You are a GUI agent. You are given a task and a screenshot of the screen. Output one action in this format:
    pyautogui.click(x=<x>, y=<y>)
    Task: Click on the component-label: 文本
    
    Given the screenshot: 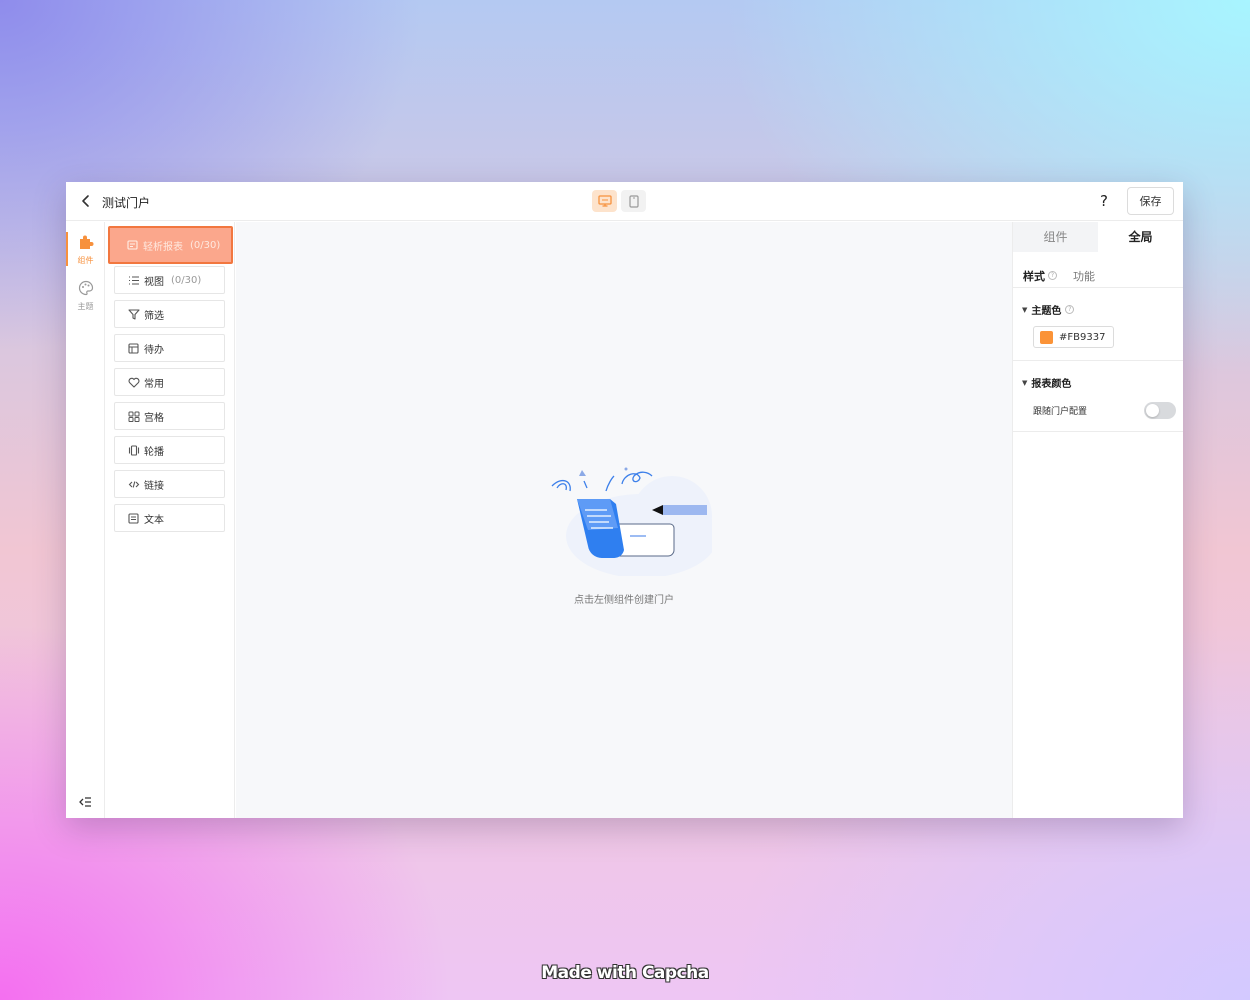 What is the action you would take?
    pyautogui.click(x=154, y=520)
    